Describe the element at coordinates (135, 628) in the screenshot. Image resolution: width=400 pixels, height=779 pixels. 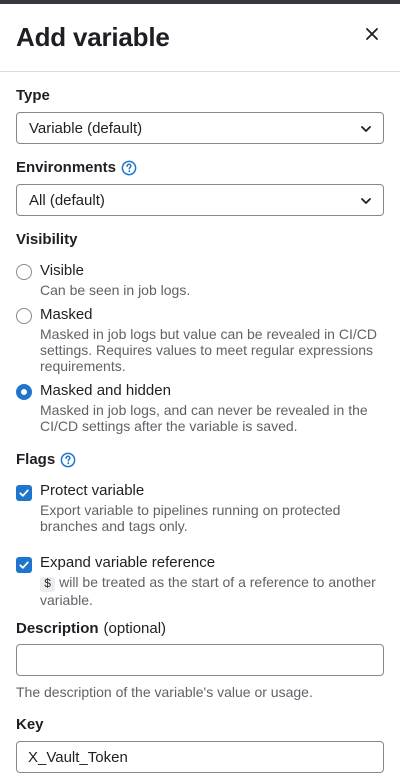
I see `optional-text: (optional)` at that location.